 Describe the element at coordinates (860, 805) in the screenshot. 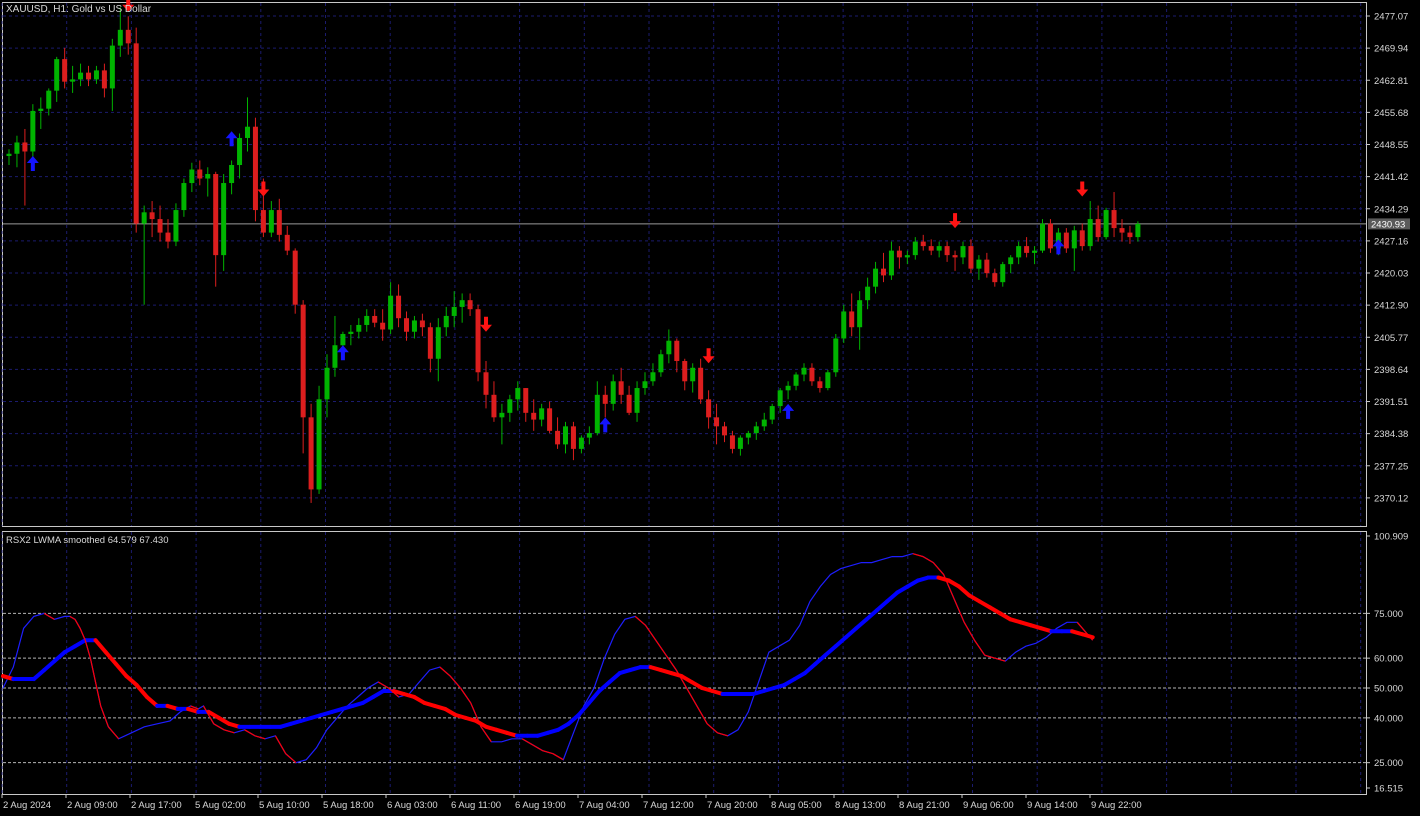

I see `time-tick-label: 8 Aug 13:00` at that location.